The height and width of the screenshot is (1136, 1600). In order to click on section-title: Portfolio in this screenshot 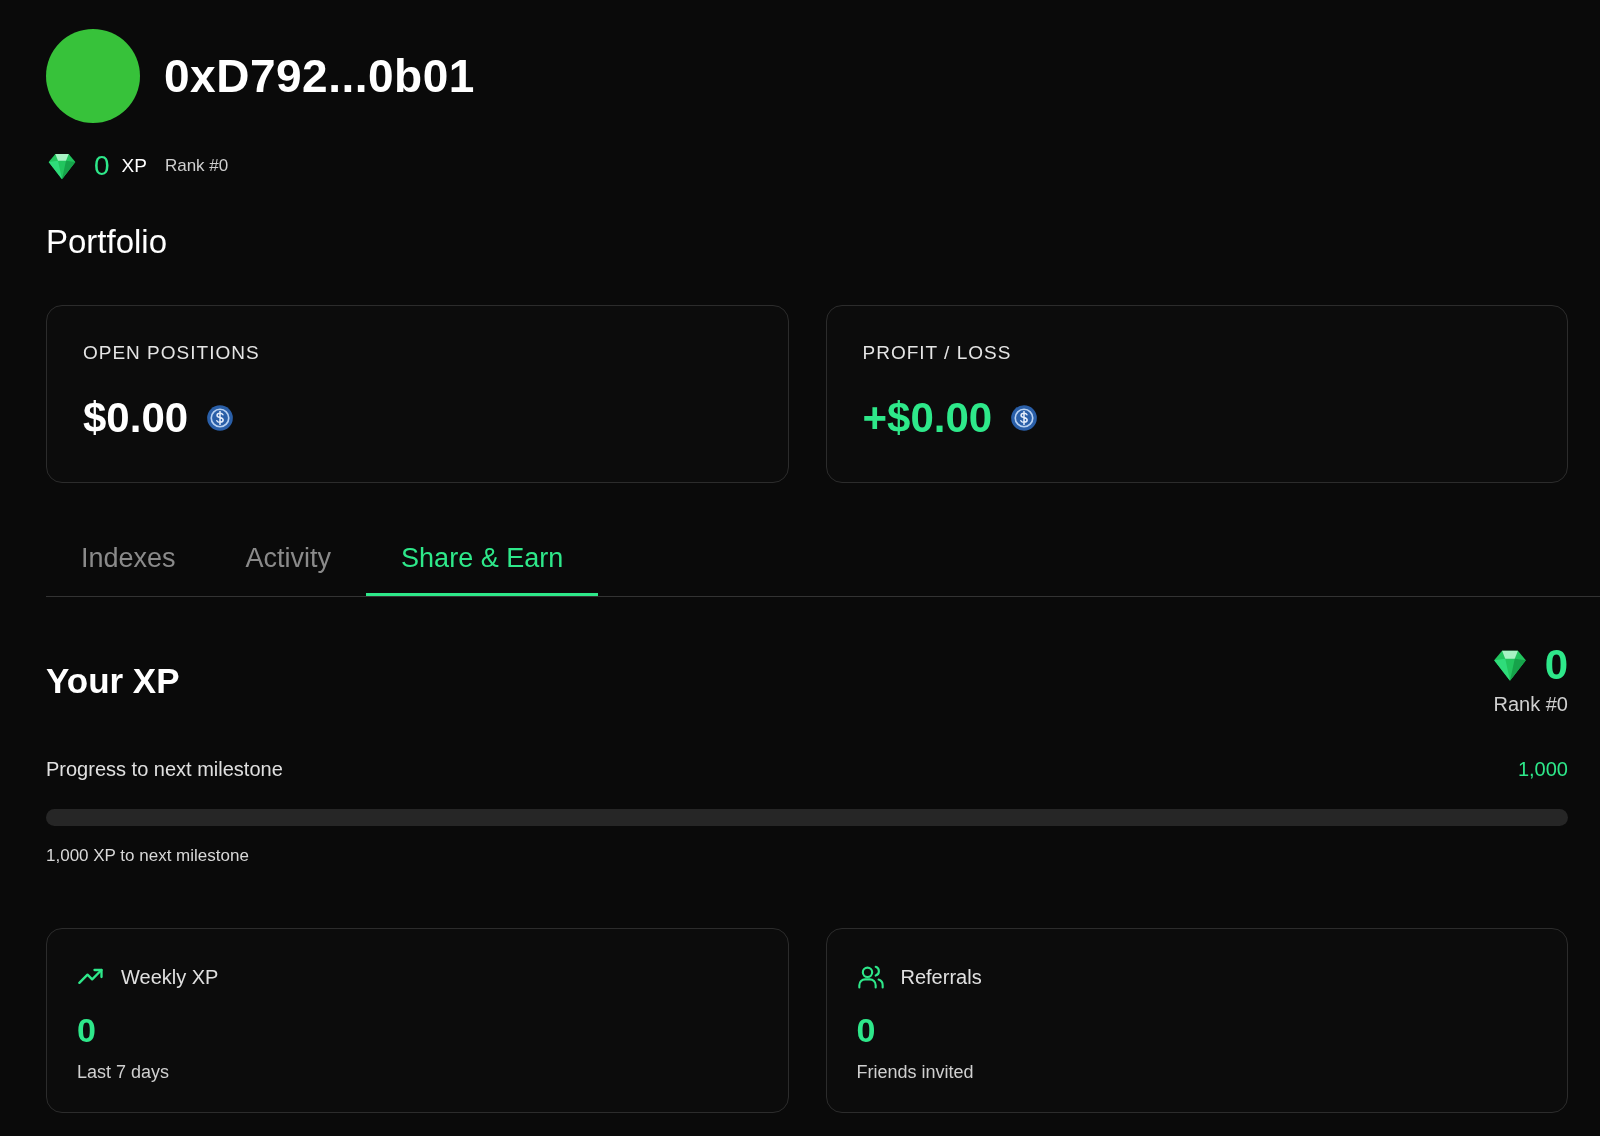, I will do `click(107, 242)`.